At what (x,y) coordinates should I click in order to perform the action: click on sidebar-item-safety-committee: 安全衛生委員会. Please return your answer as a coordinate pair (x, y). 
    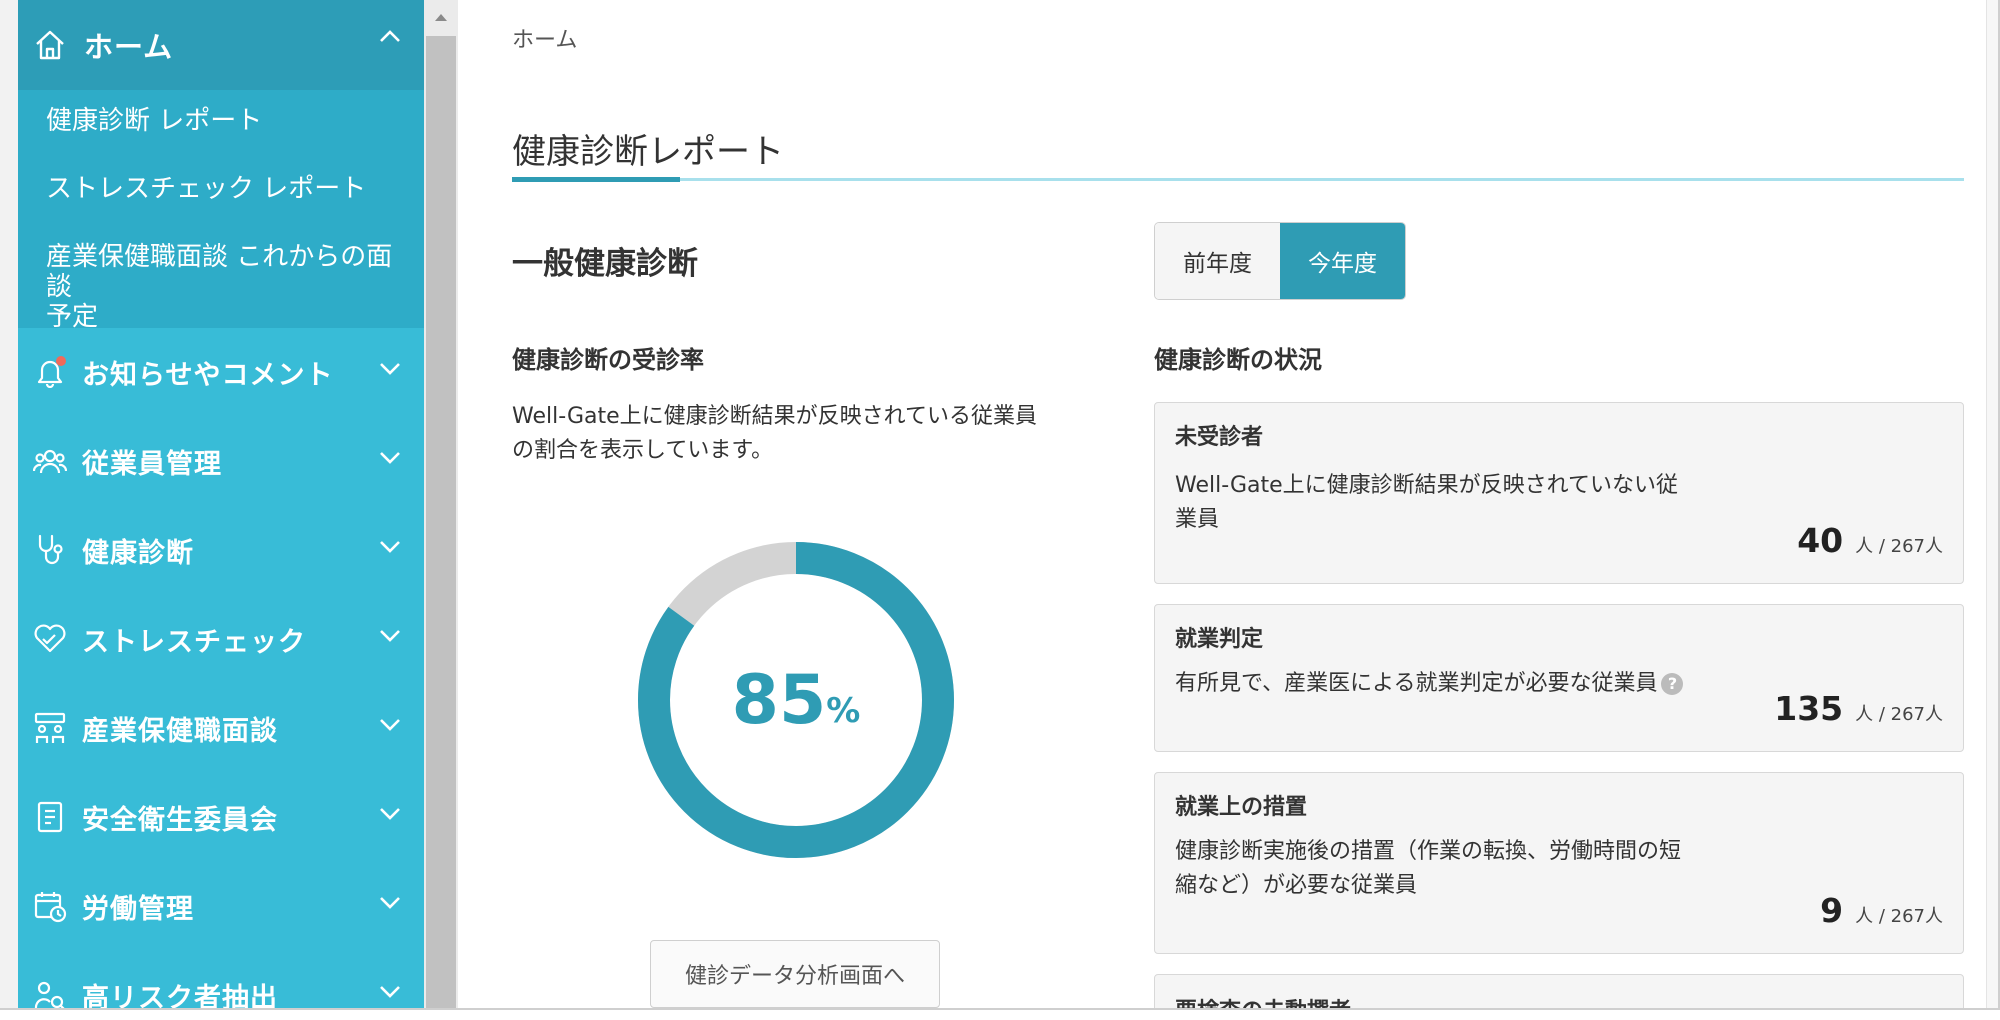
    Looking at the image, I should click on (221, 817).